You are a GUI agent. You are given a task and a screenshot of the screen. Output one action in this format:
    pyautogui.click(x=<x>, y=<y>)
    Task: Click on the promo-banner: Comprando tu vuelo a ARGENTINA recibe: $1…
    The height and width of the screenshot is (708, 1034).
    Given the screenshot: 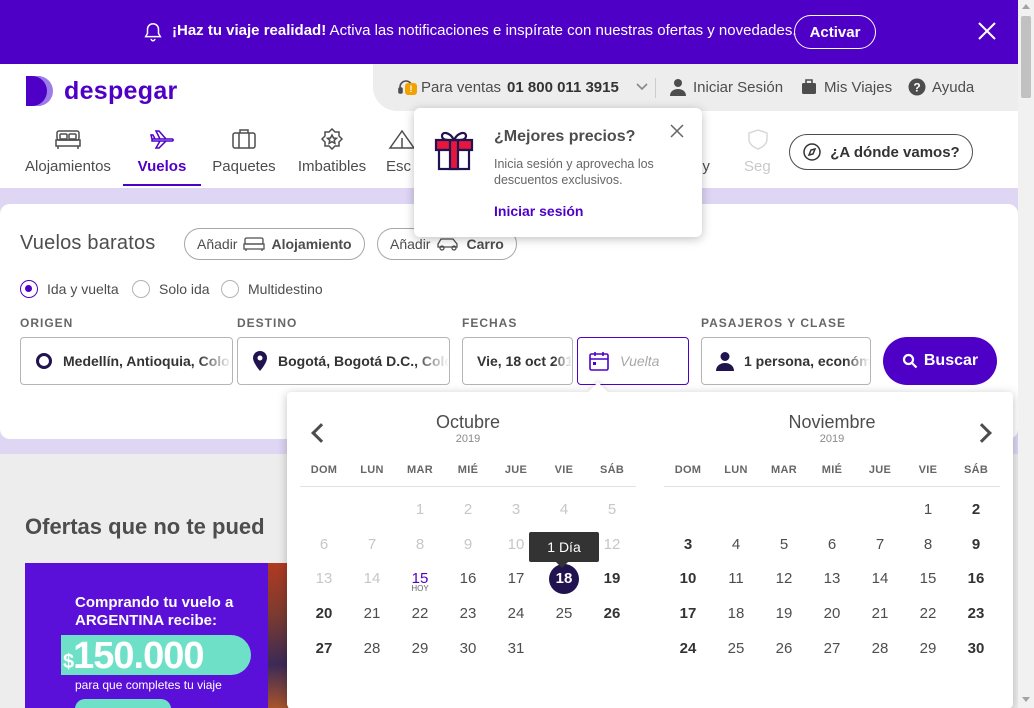 What is the action you would take?
    pyautogui.click(x=156, y=635)
    